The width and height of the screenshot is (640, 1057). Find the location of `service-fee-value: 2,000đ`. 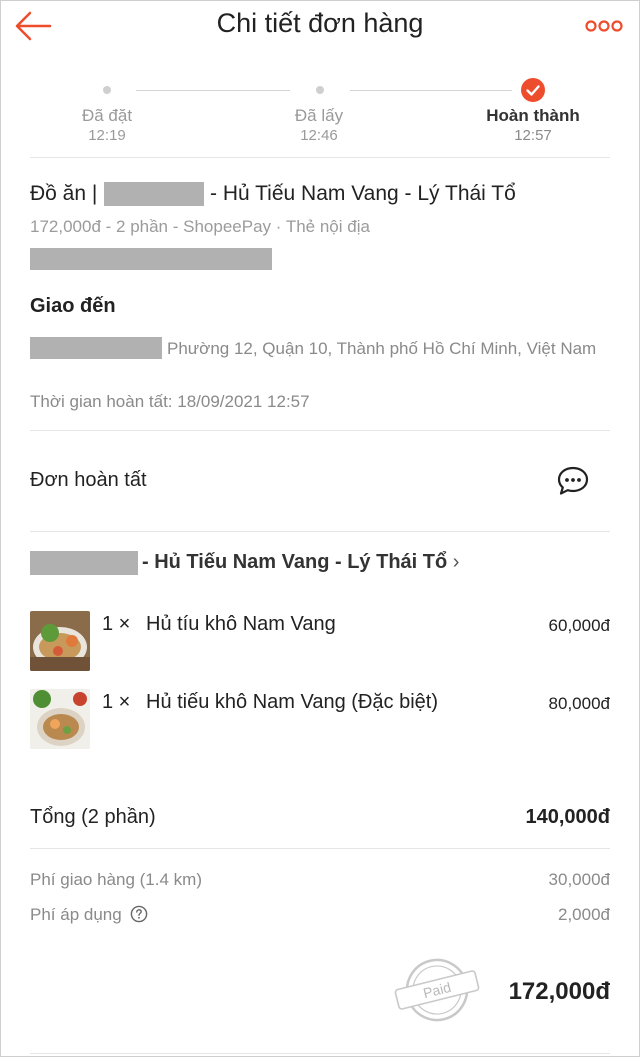

service-fee-value: 2,000đ is located at coordinates (584, 914).